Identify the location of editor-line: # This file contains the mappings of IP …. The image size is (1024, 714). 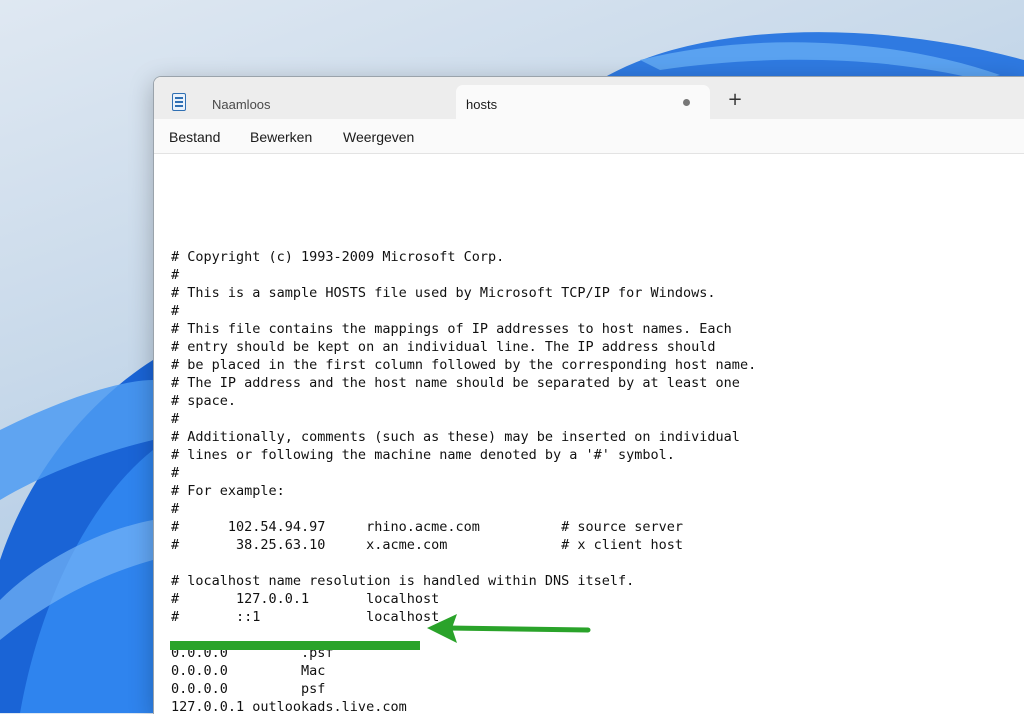
(451, 329).